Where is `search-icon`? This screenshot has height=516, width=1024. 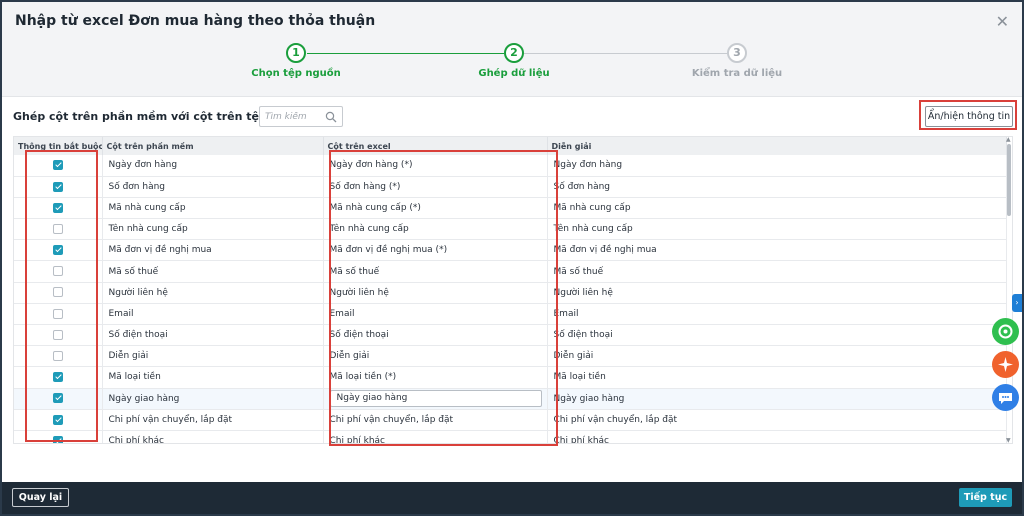 search-icon is located at coordinates (331, 117).